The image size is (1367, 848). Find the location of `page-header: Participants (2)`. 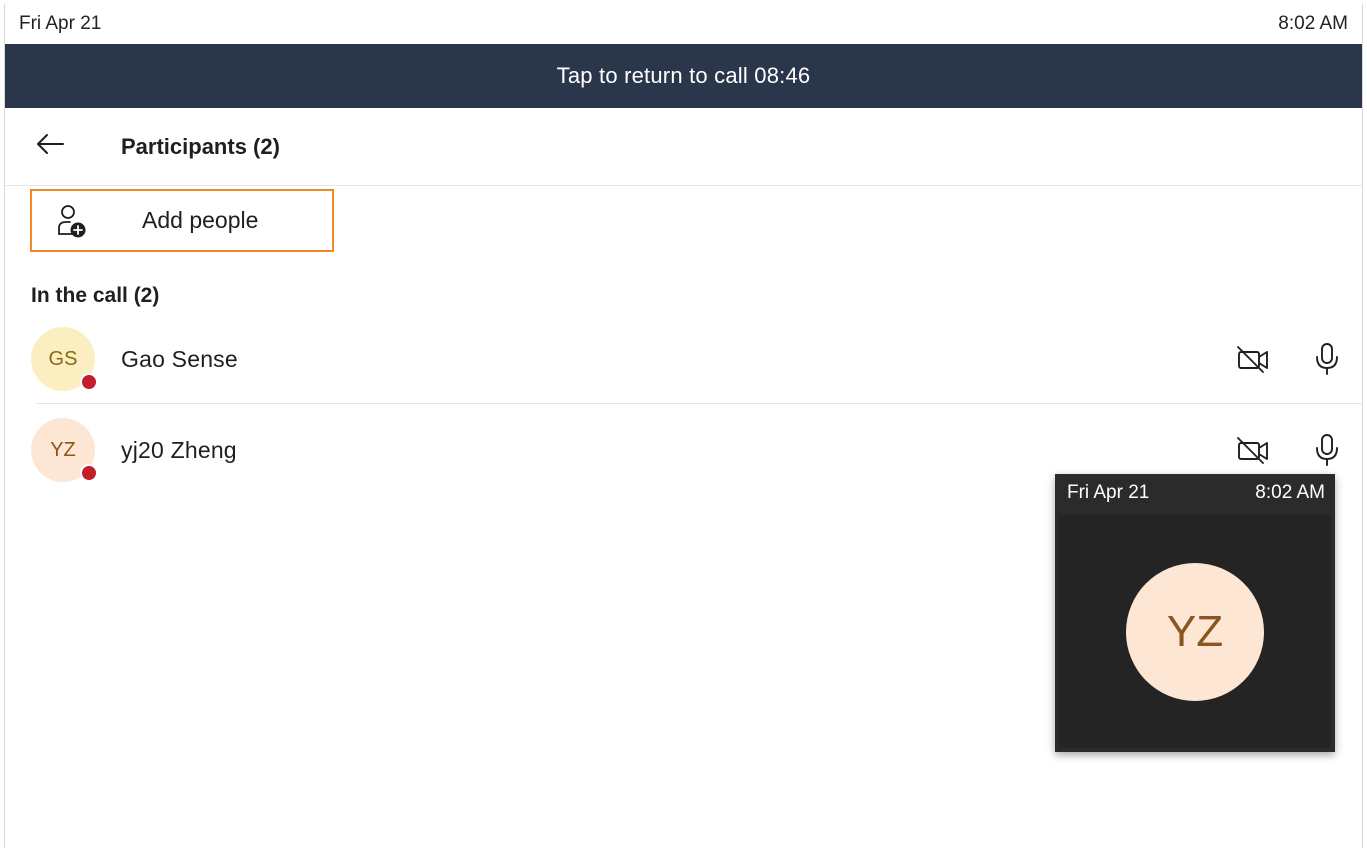

page-header: Participants (2) is located at coordinates (683, 147).